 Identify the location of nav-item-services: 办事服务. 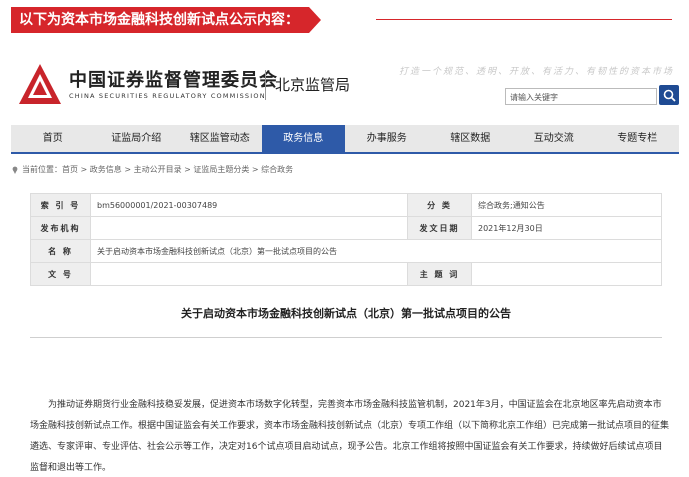
(387, 138).